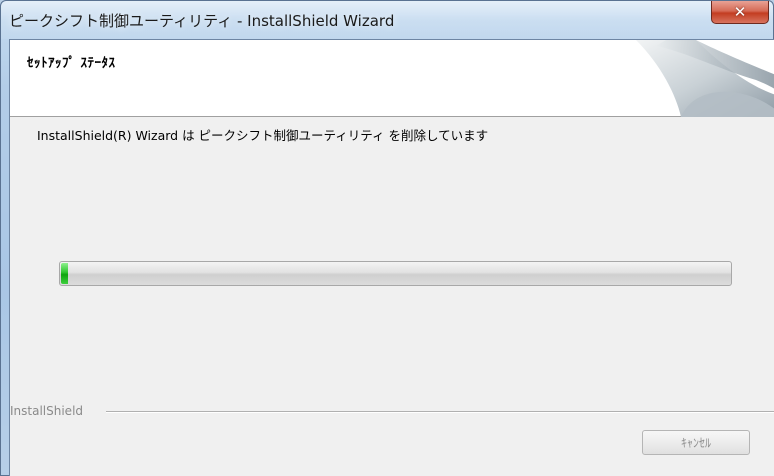 The height and width of the screenshot is (476, 774). What do you see at coordinates (696, 442) in the screenshot?
I see `cancel-button: ｷｬﾝｾﾙ` at bounding box center [696, 442].